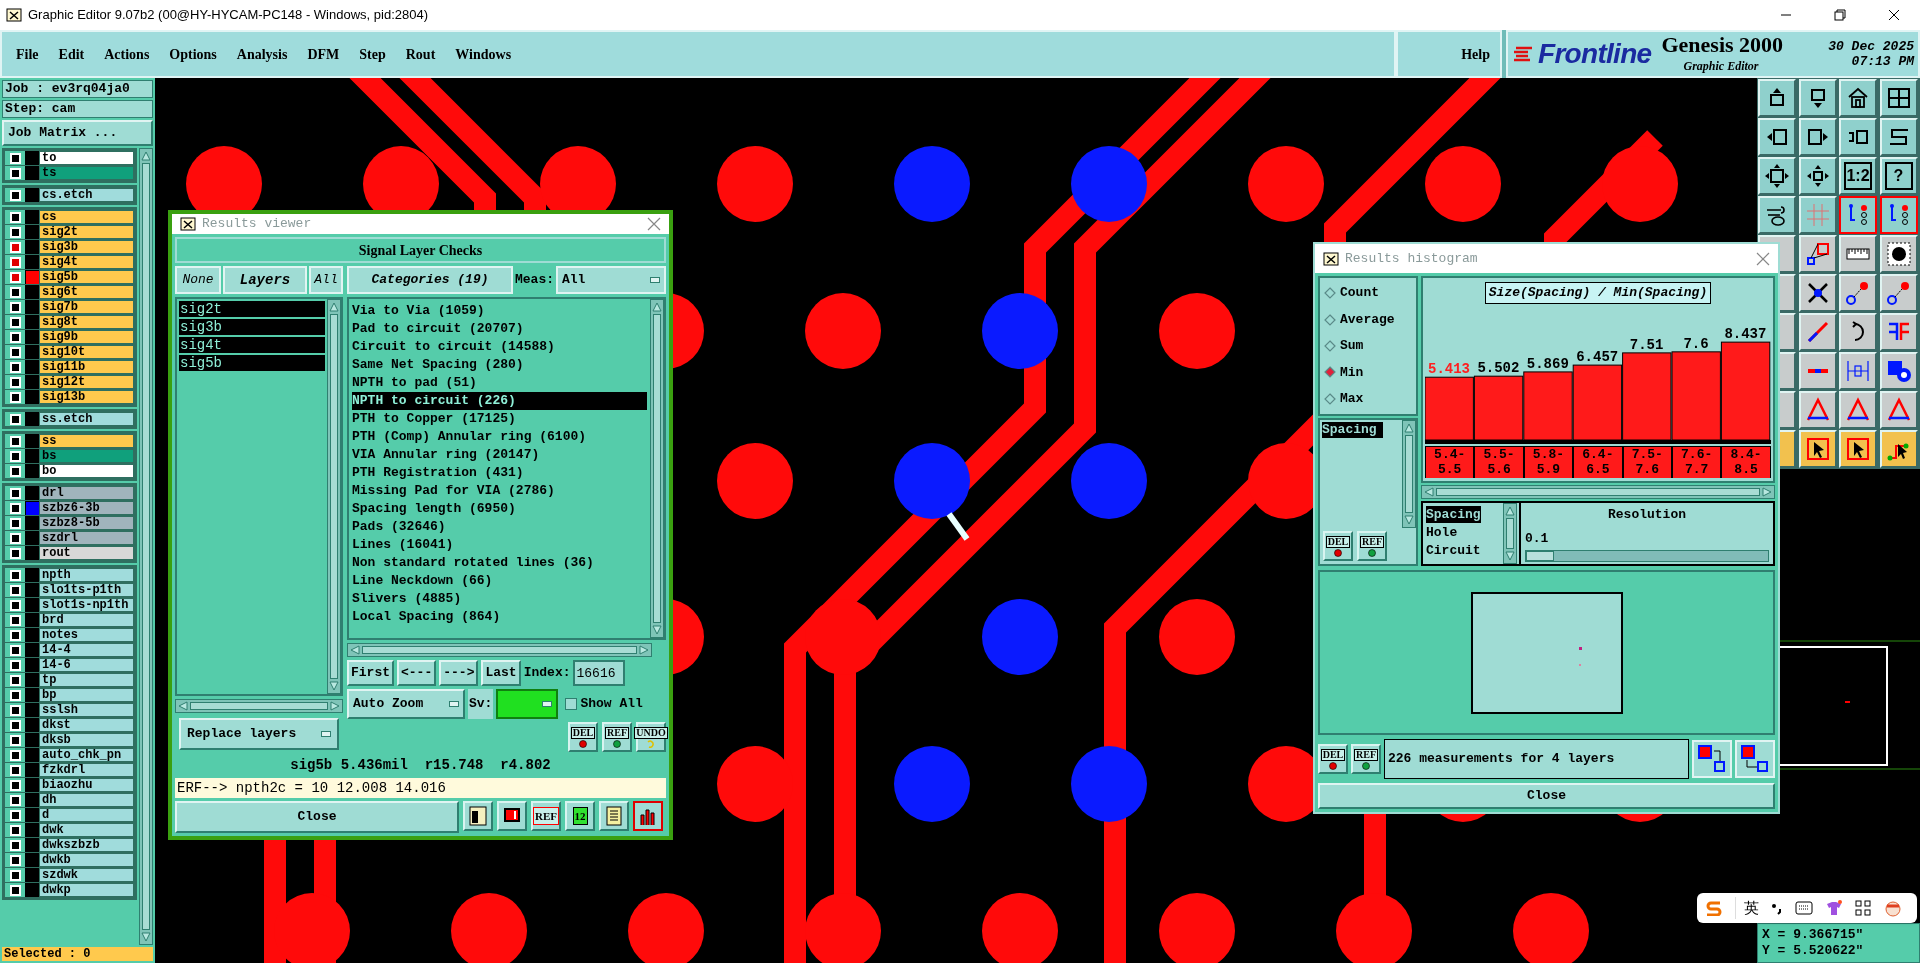 The image size is (1920, 963). I want to click on layer-name: sig4t, so click(86, 262).